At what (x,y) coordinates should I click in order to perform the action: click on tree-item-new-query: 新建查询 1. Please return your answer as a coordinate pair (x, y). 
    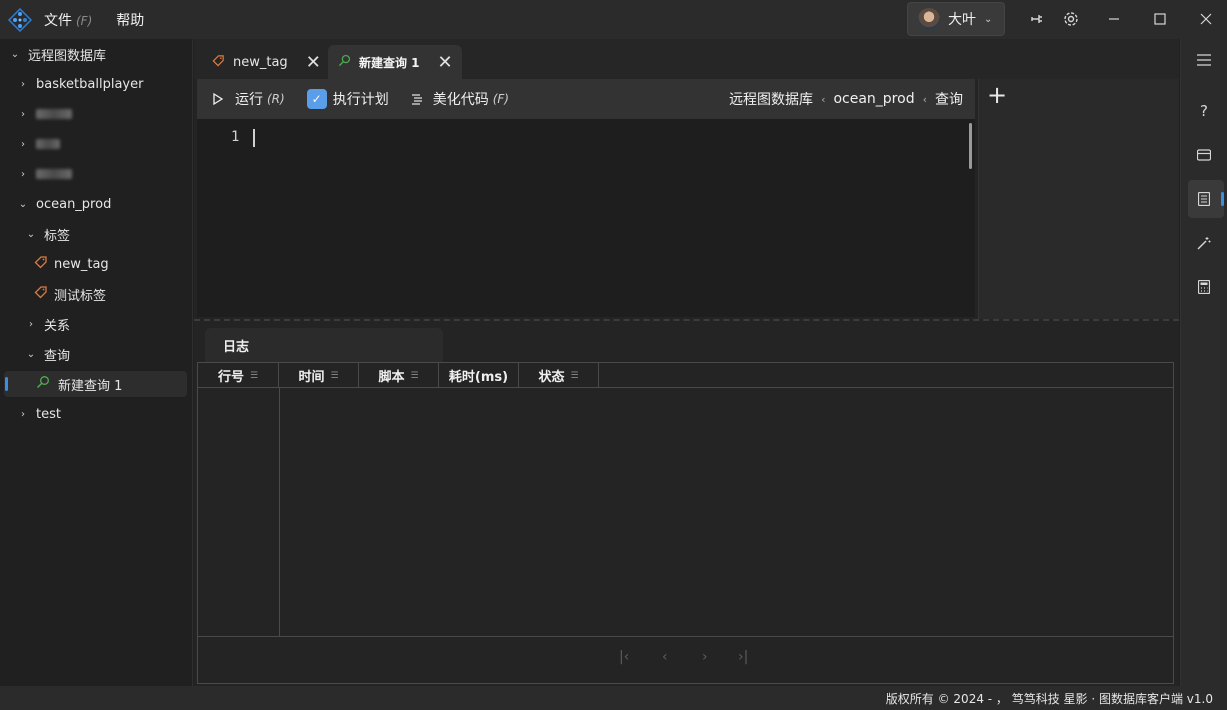
    Looking at the image, I should click on (79, 384).